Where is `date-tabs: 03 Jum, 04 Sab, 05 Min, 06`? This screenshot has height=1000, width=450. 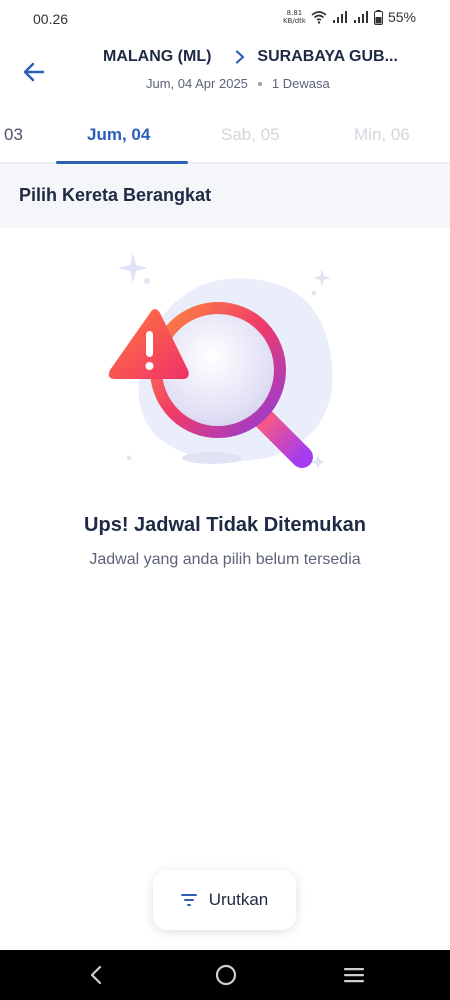 date-tabs: 03 Jum, 04 Sab, 05 Min, 06 is located at coordinates (225, 137).